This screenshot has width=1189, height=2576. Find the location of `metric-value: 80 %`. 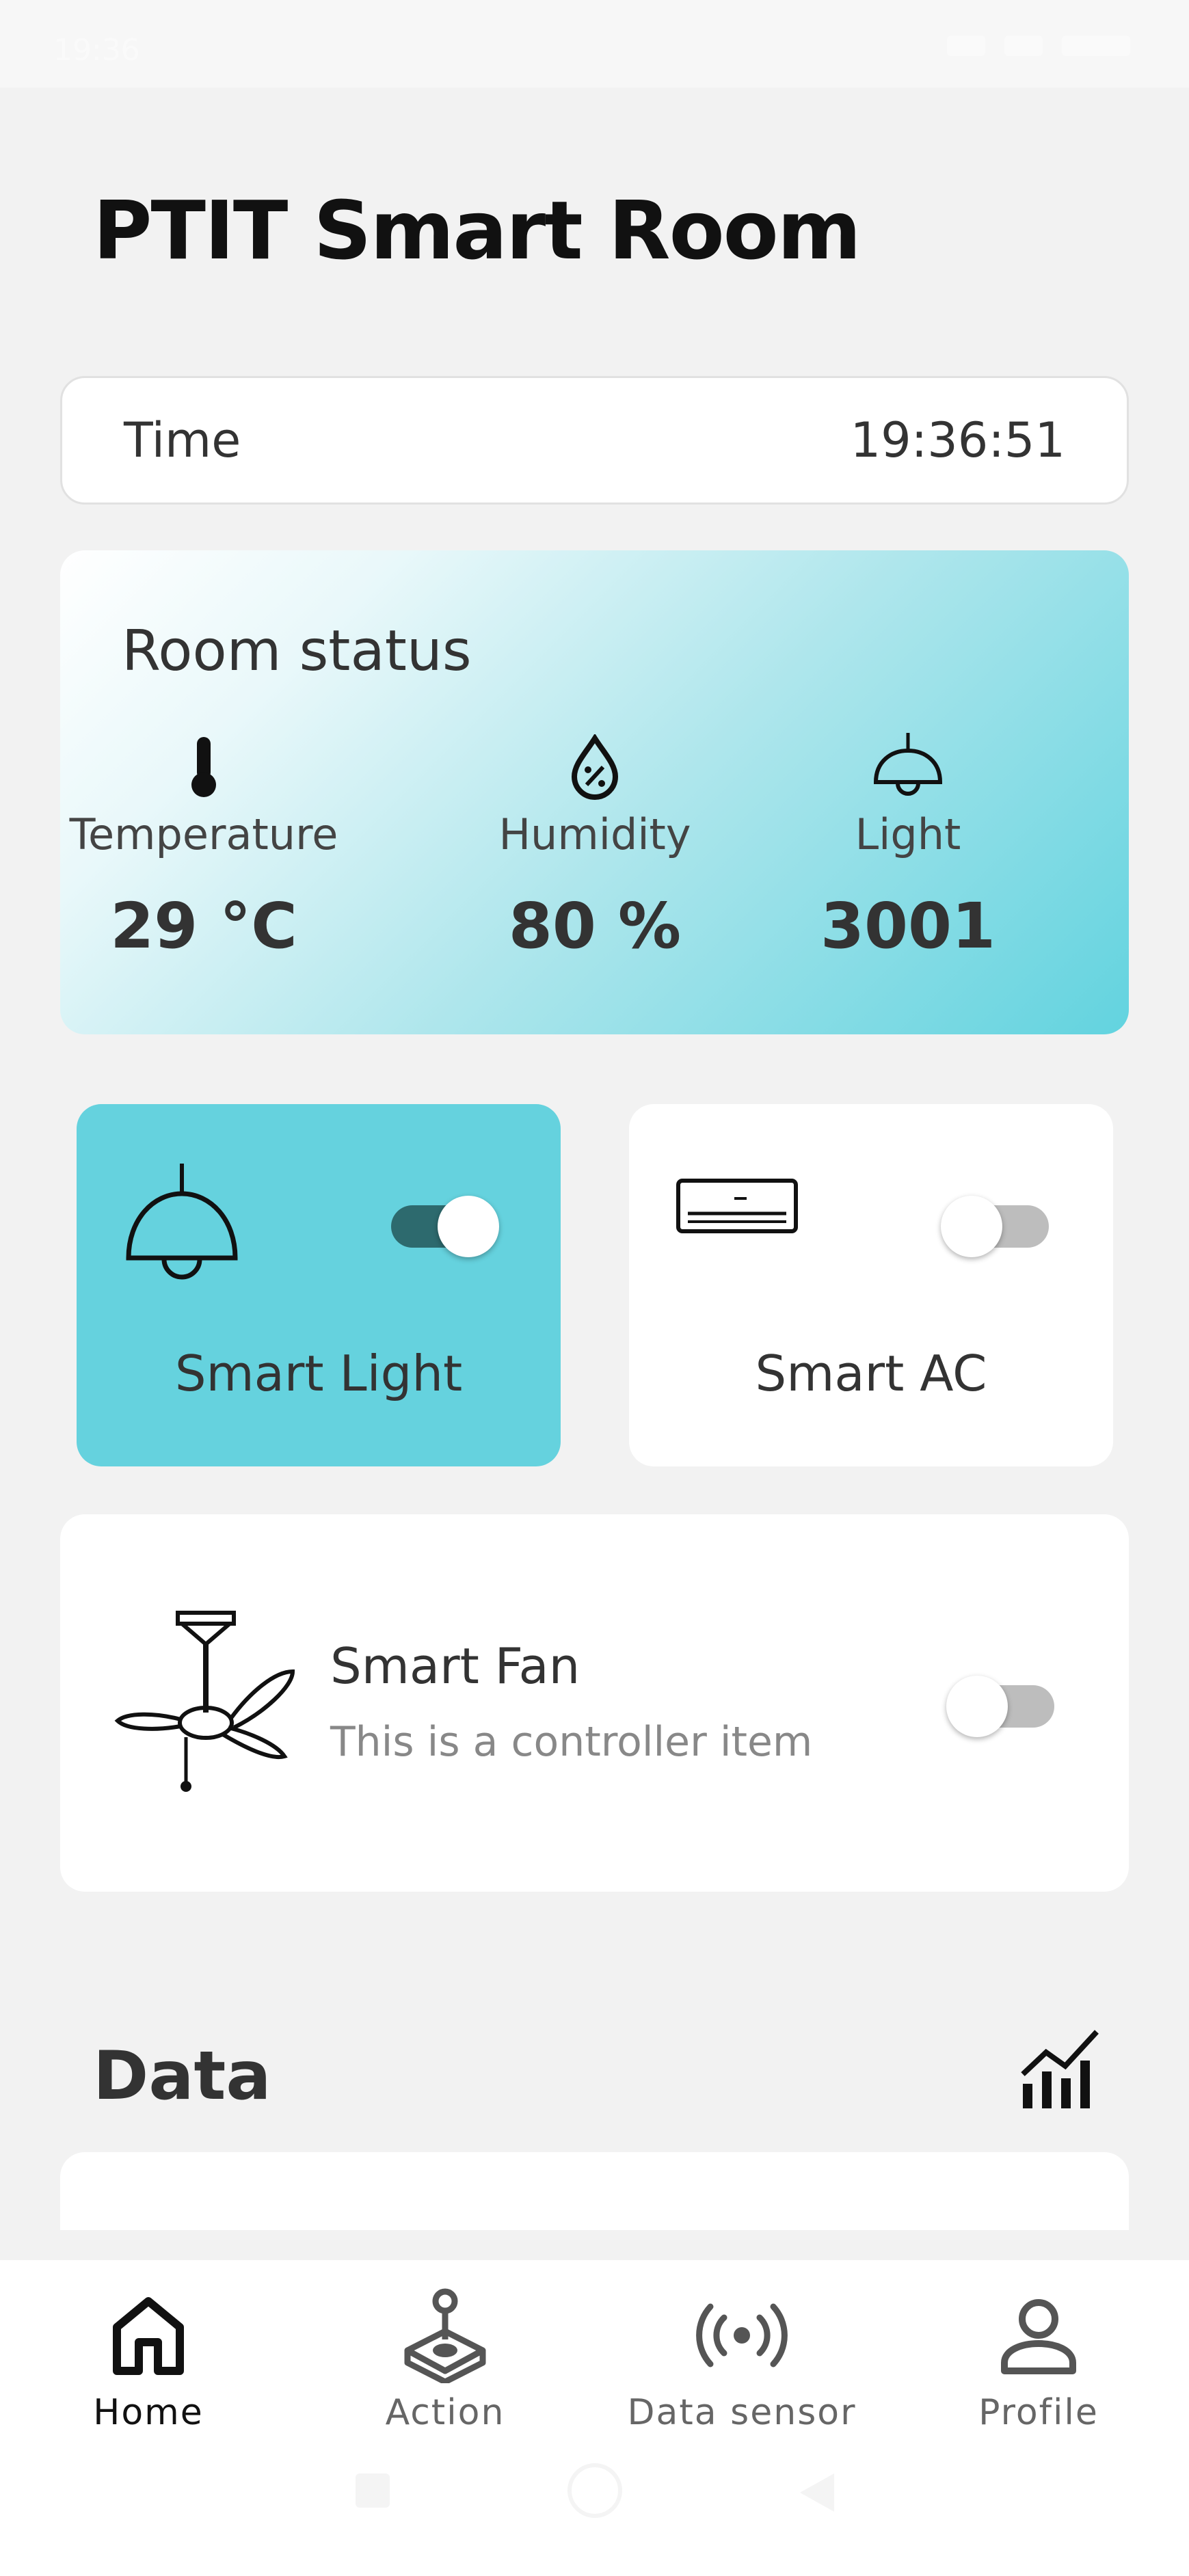

metric-value: 80 % is located at coordinates (595, 926).